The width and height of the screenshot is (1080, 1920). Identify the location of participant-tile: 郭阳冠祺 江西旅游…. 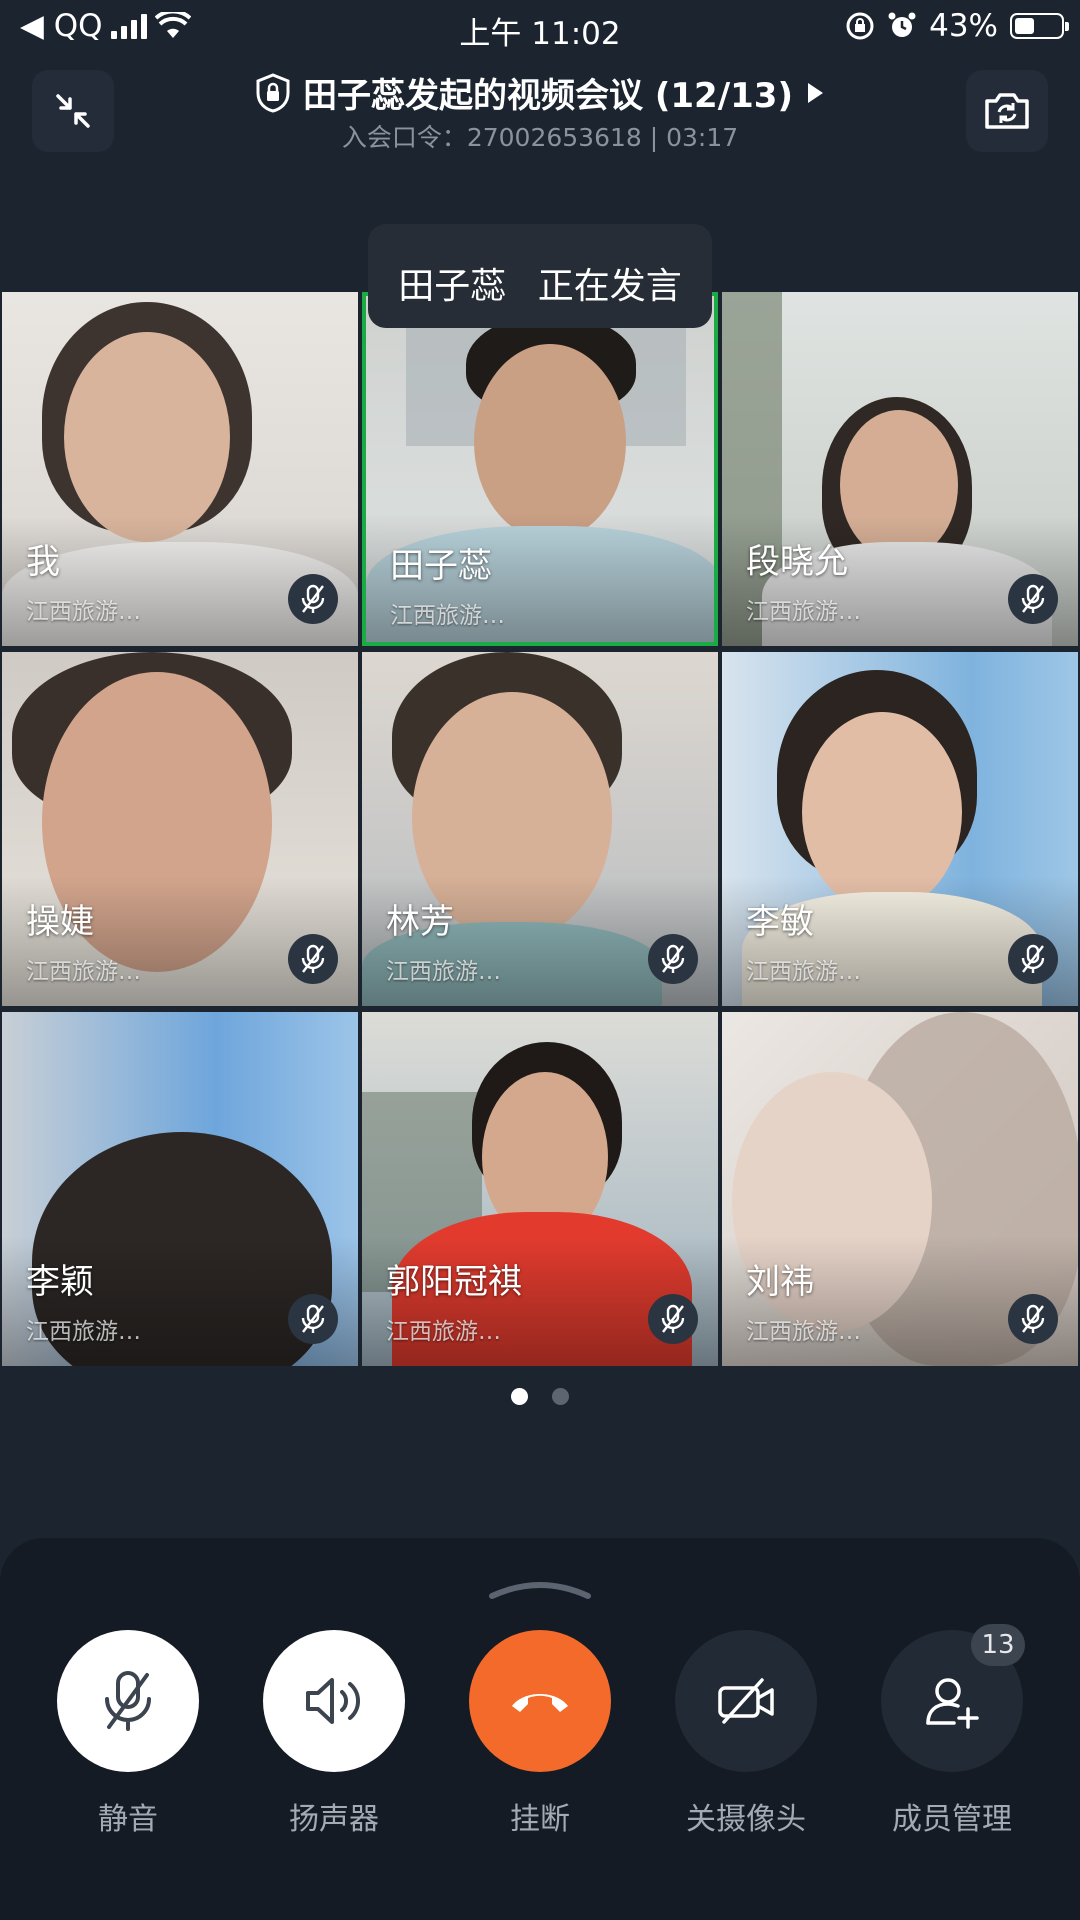
(540, 1189).